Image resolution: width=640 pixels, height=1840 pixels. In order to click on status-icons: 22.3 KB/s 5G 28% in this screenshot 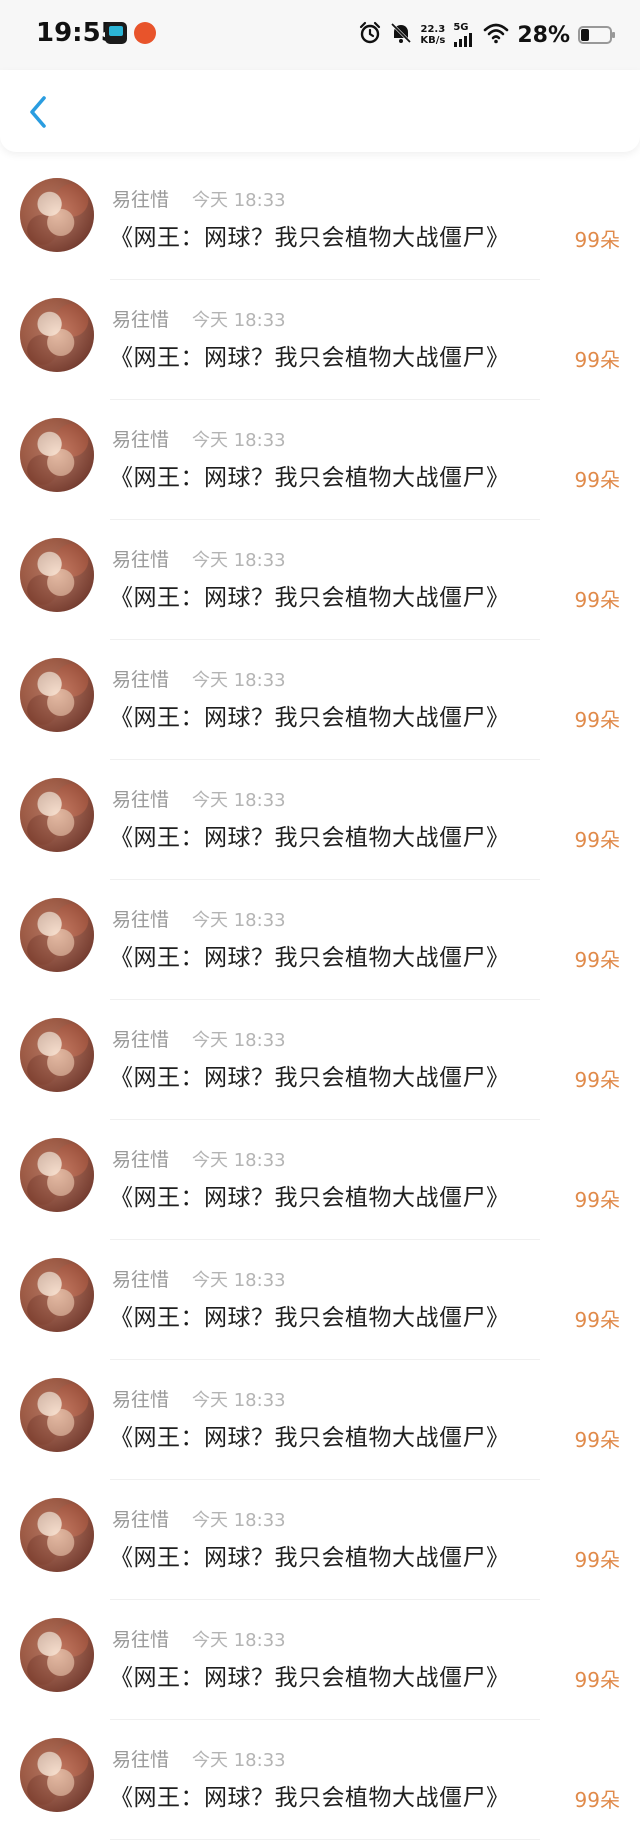, I will do `click(486, 35)`.